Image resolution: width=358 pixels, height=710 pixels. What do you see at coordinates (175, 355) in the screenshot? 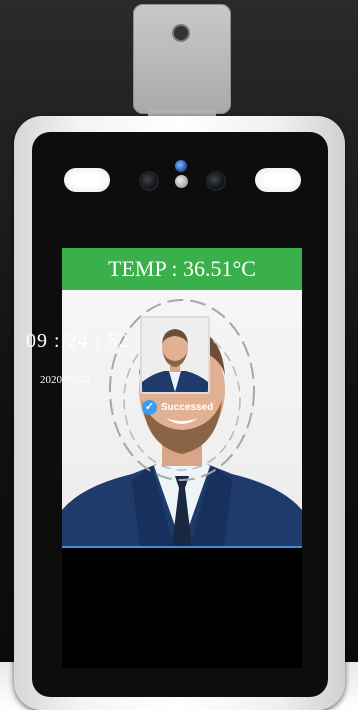
I see `captured-face-thumbnail` at bounding box center [175, 355].